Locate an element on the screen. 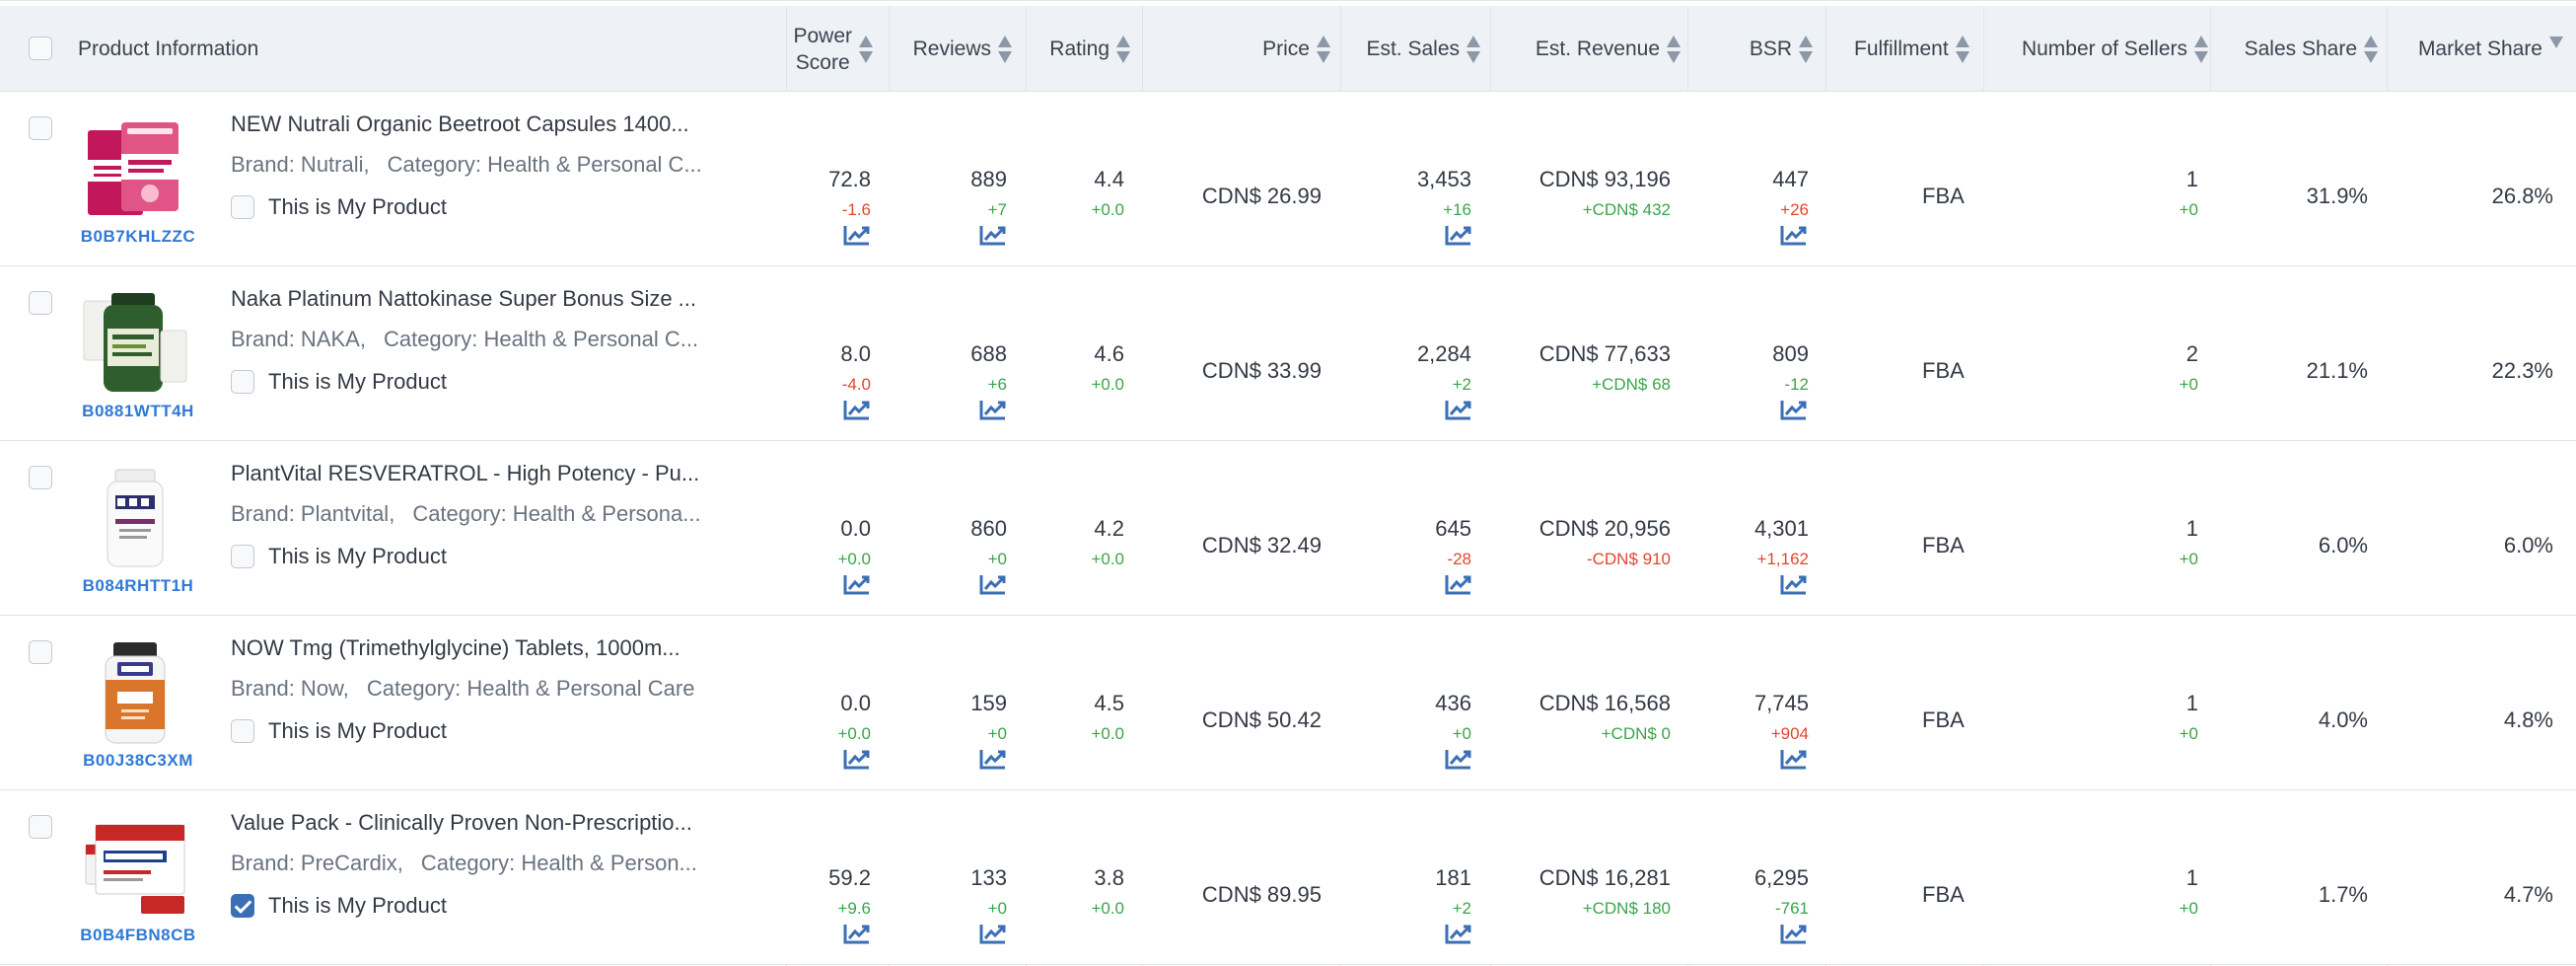 The height and width of the screenshot is (966, 2576). header-reviews: Reviews is located at coordinates (952, 49).